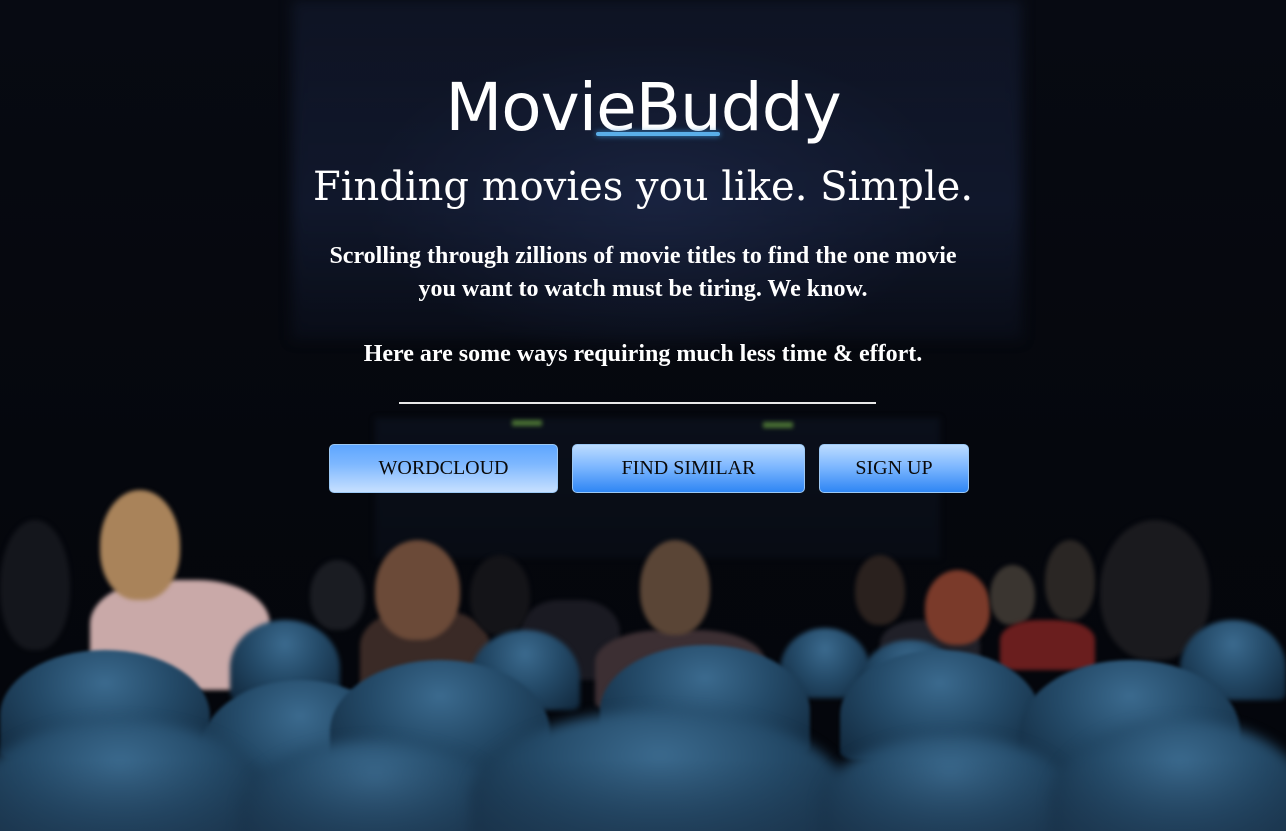  I want to click on brand-logo: MovieBuddy, so click(643, 107).